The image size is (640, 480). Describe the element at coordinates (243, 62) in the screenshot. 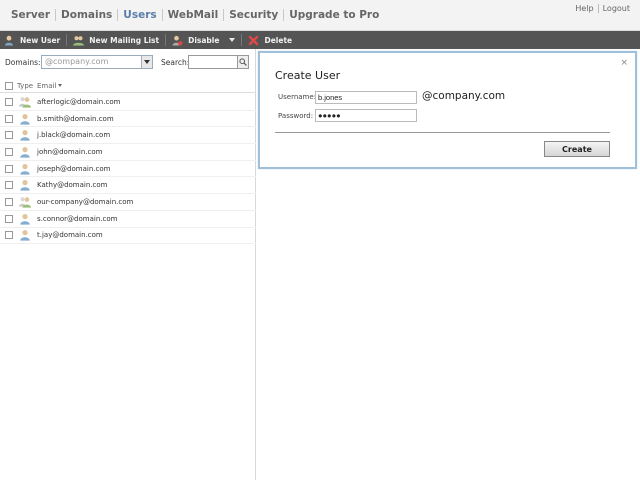

I see `search-icon` at that location.